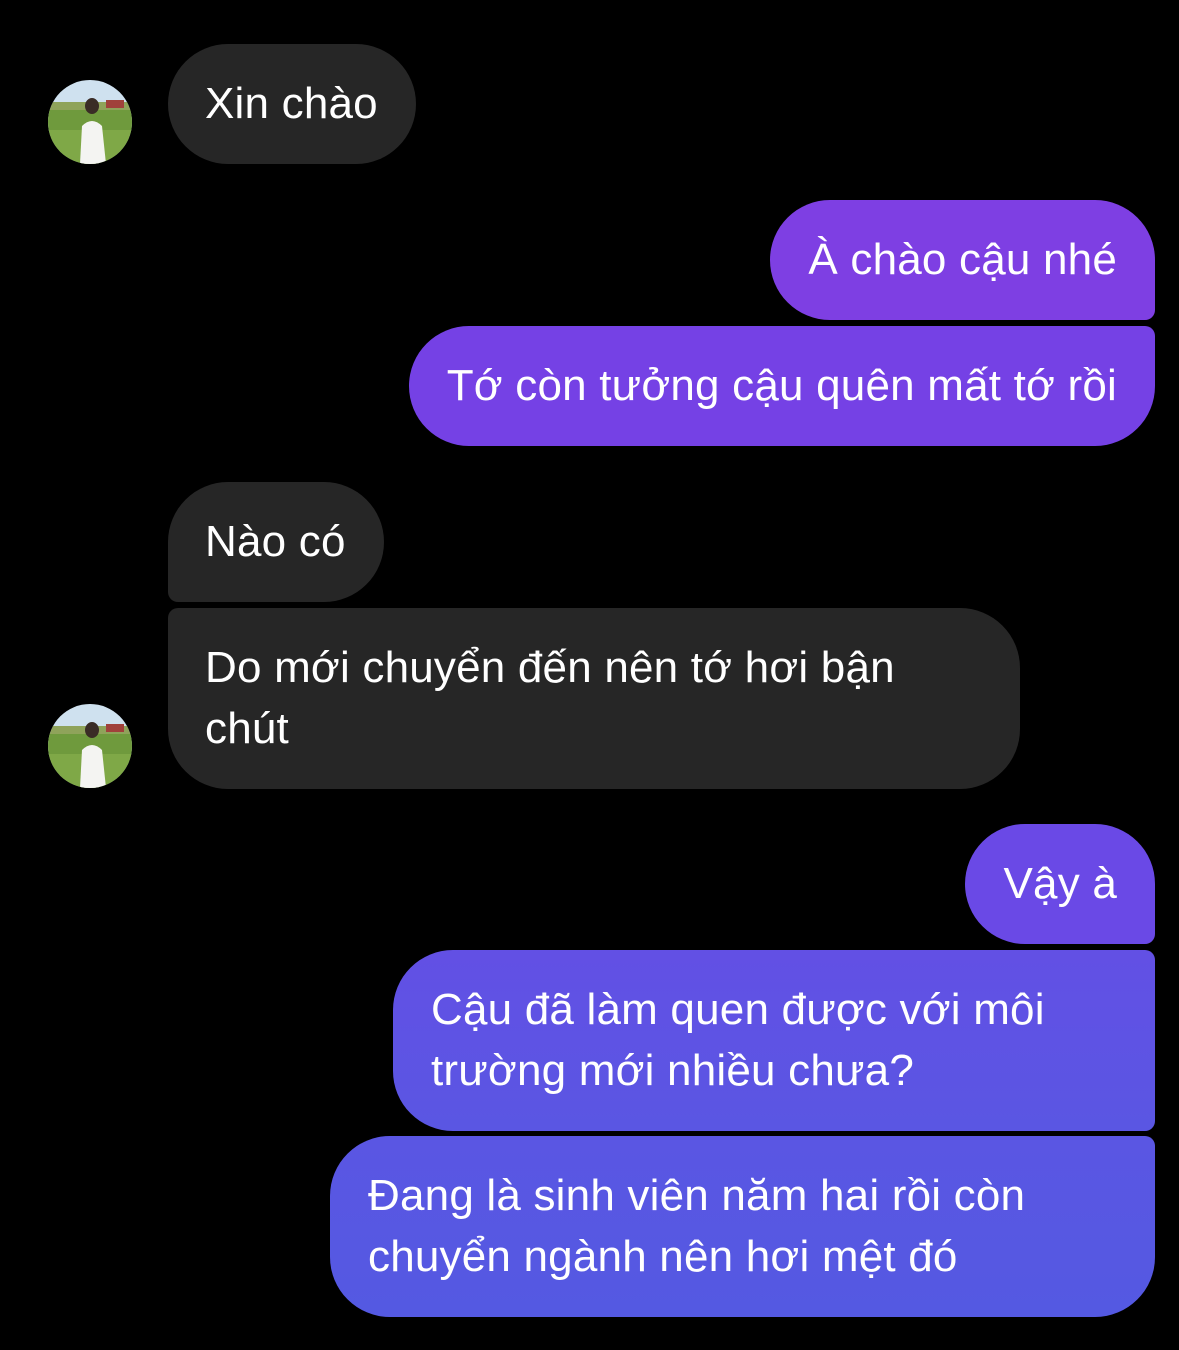 This screenshot has width=1179, height=1350. I want to click on incoming-message-bubble: Do mới chuyển đến nên tớ hơi bận chút, so click(594, 698).